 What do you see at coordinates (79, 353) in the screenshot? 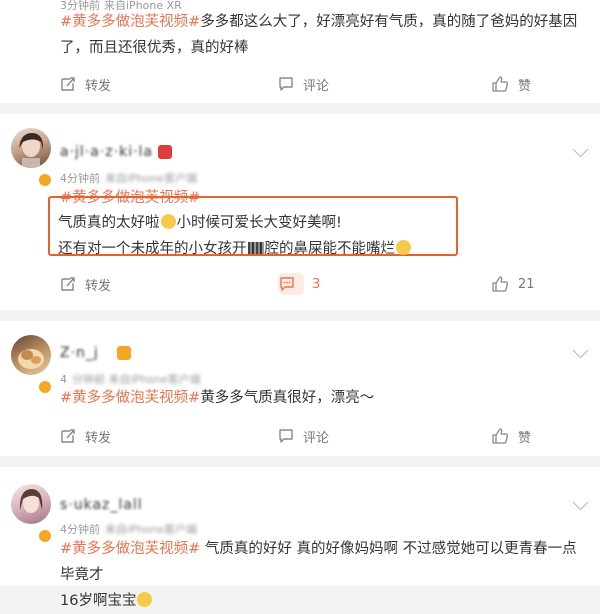
I see `user-name: Z·n_j` at bounding box center [79, 353].